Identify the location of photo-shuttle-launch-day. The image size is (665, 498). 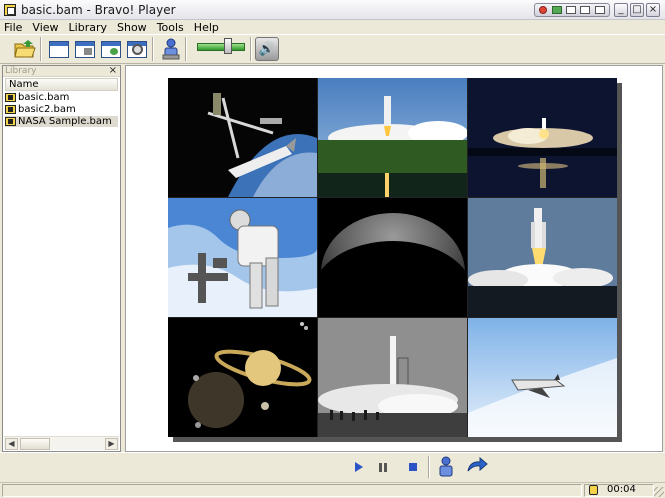
(542, 257).